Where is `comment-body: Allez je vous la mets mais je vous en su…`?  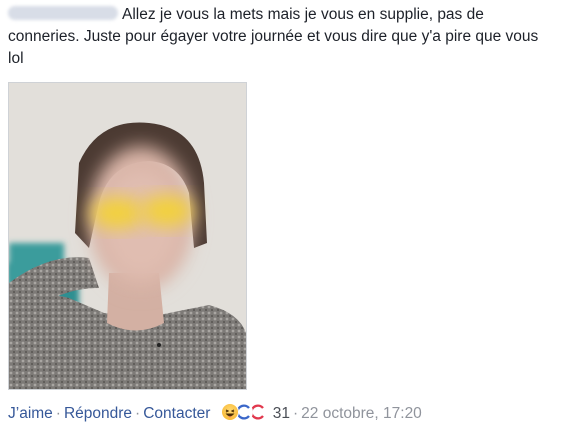
comment-body: Allez je vous la mets mais je vous en su… is located at coordinates (284, 37).